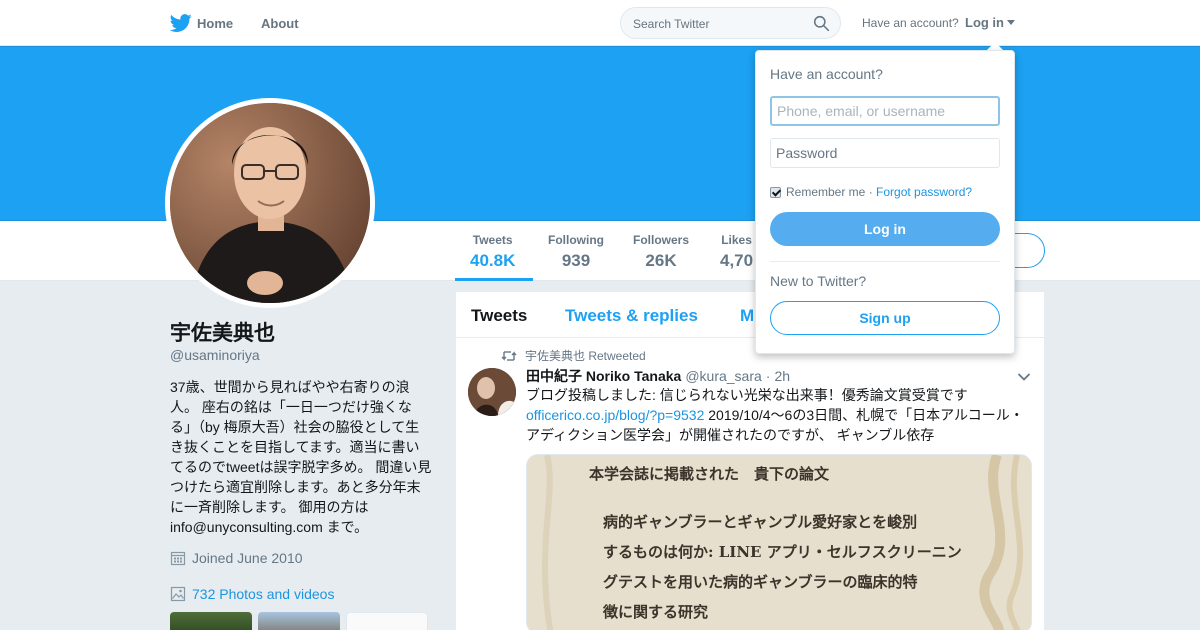 This screenshot has width=1200, height=630. Describe the element at coordinates (747, 316) in the screenshot. I see `tab-media: M` at that location.